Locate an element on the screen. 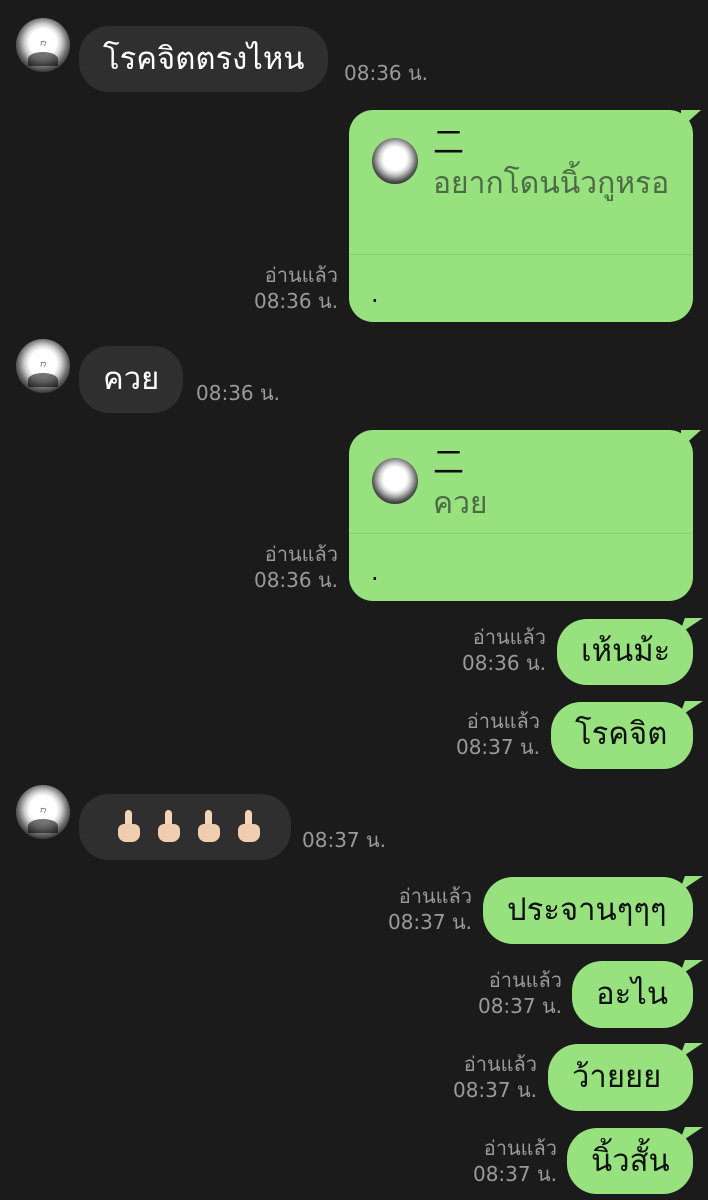 The image size is (708, 1200). message-text: โรคจิตตรงไหน is located at coordinates (204, 59).